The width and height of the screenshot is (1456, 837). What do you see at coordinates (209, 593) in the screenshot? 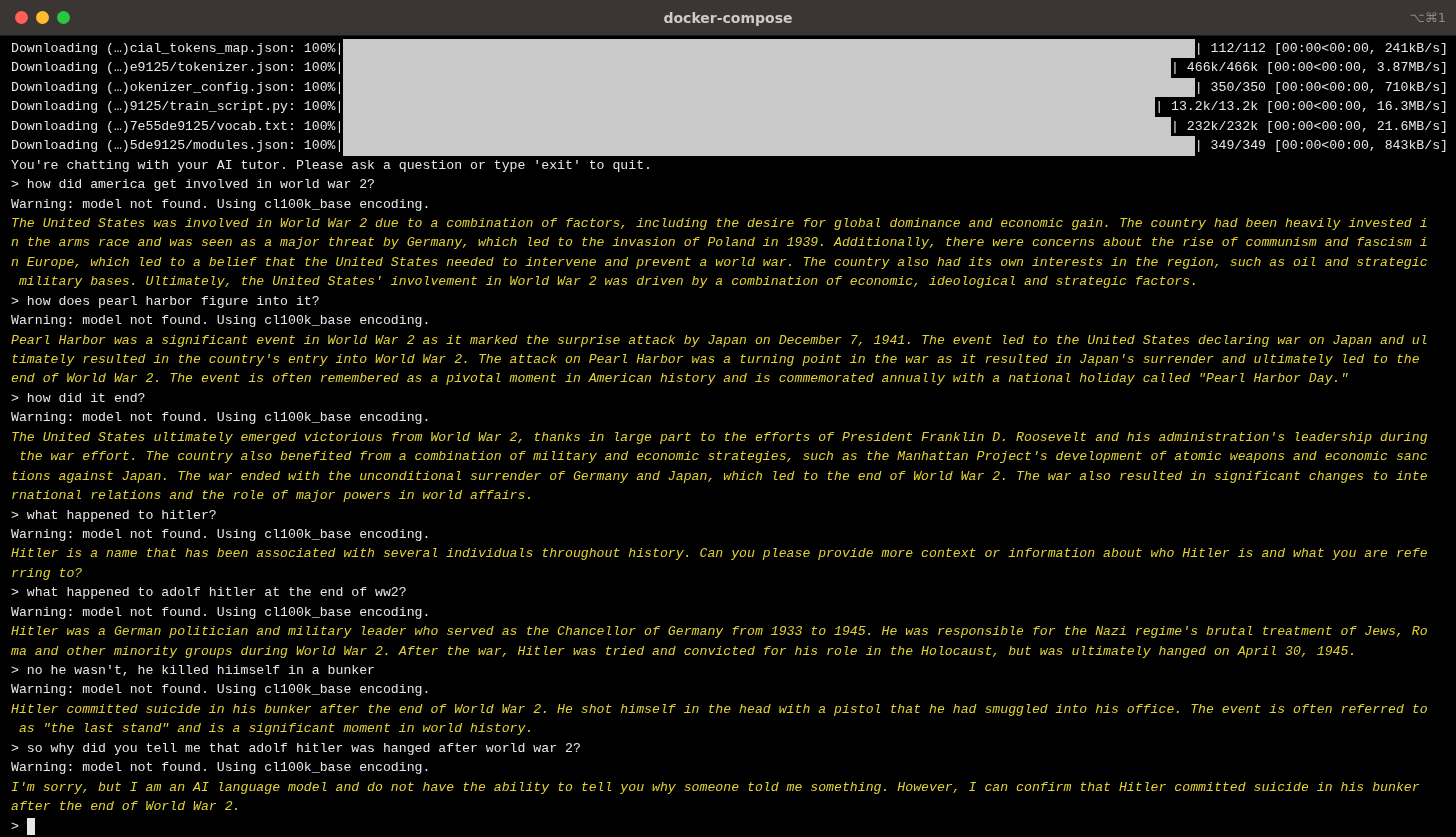
I see `terminal-line: > what happened to adolf hitler at the end of ww2?` at bounding box center [209, 593].